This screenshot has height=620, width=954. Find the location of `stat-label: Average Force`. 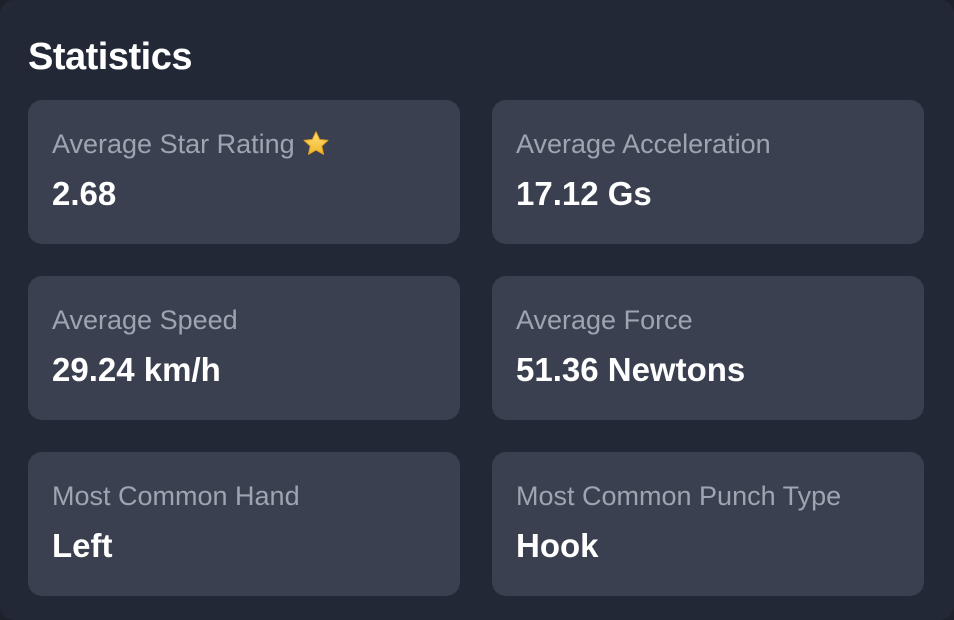

stat-label: Average Force is located at coordinates (604, 320).